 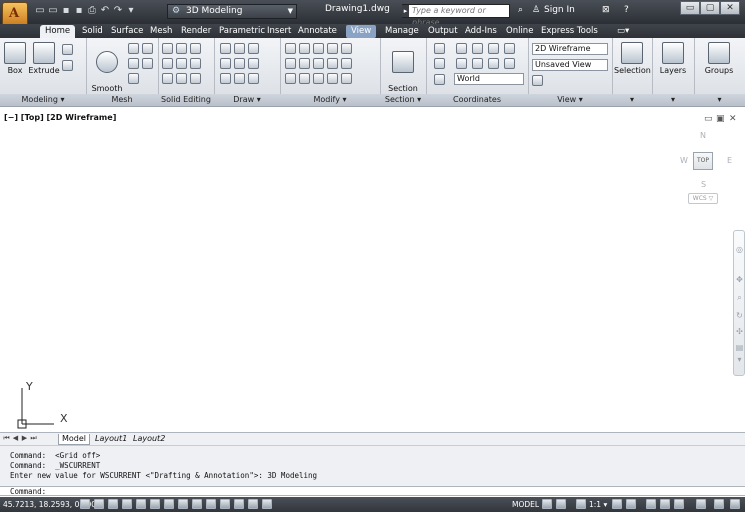 What do you see at coordinates (330, 100) in the screenshot?
I see `panel-title-modify: Modify ▾` at bounding box center [330, 100].